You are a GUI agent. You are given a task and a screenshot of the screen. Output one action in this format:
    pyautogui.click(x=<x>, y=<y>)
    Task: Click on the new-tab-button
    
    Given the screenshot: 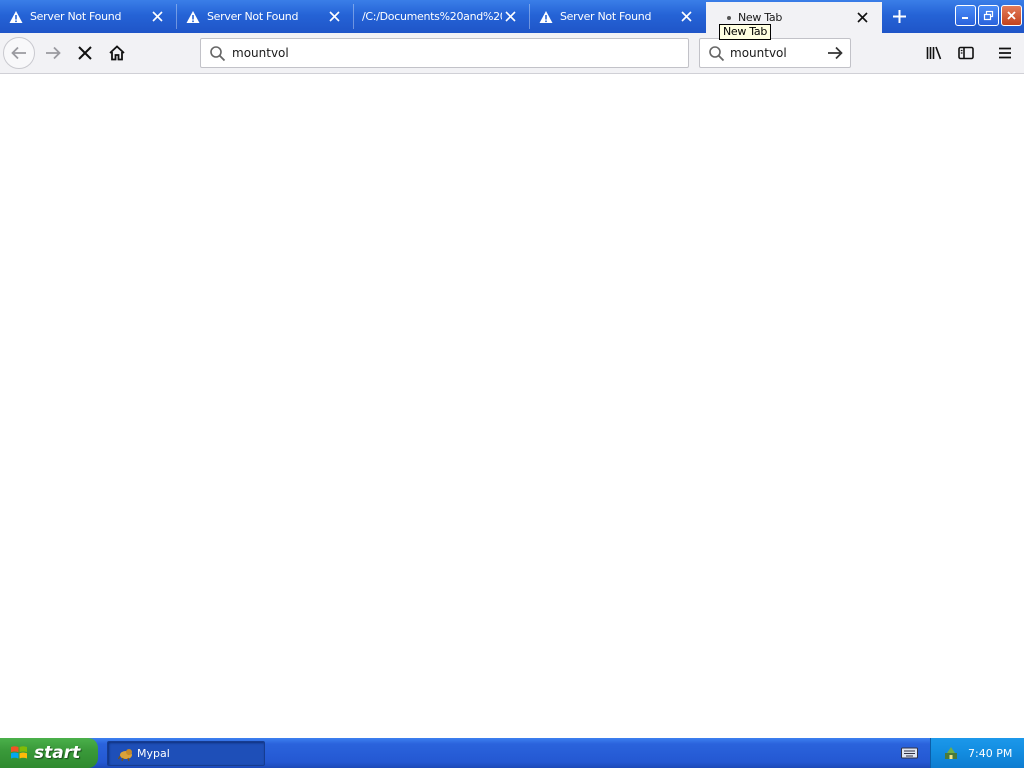 What is the action you would take?
    pyautogui.click(x=899, y=16)
    